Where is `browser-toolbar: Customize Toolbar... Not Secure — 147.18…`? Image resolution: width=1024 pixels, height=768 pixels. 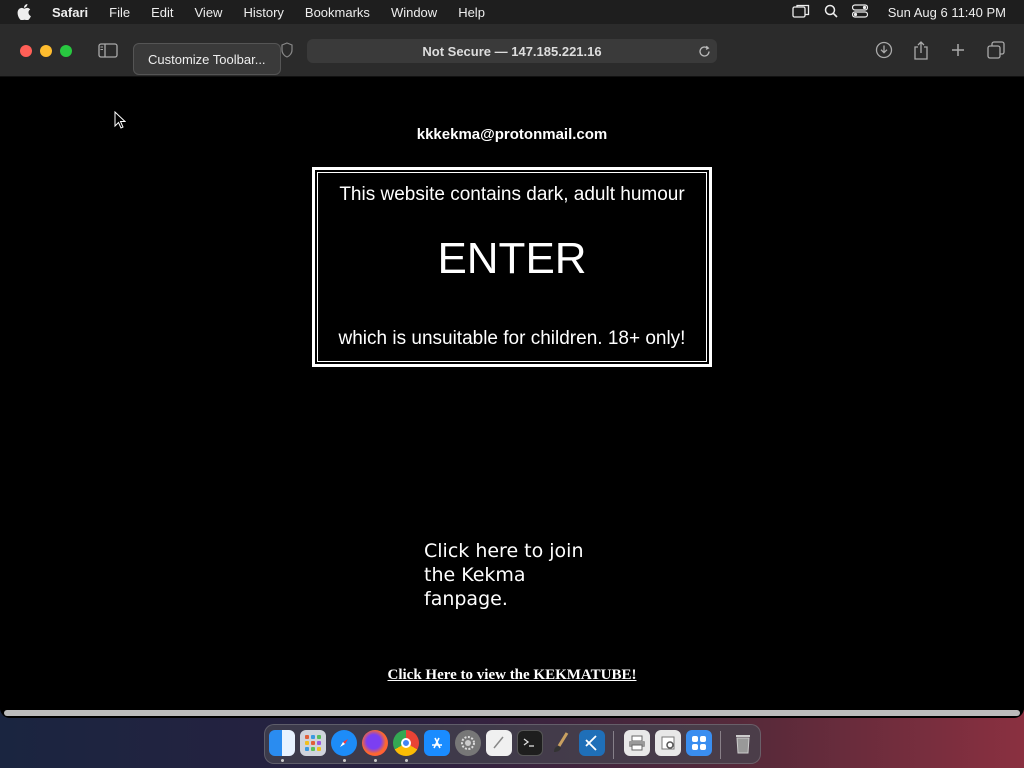
browser-toolbar: Customize Toolbar... Not Secure — 147.18… is located at coordinates (512, 50).